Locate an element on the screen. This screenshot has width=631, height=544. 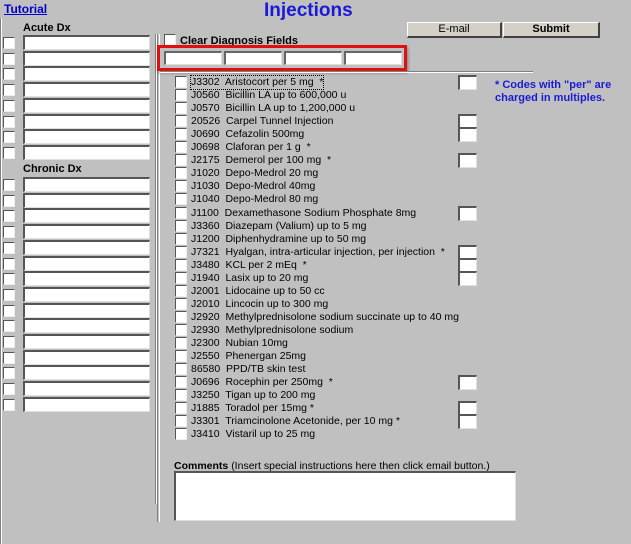
injection-label: J1020 Depo-Medrol 20 mg is located at coordinates (254, 173).